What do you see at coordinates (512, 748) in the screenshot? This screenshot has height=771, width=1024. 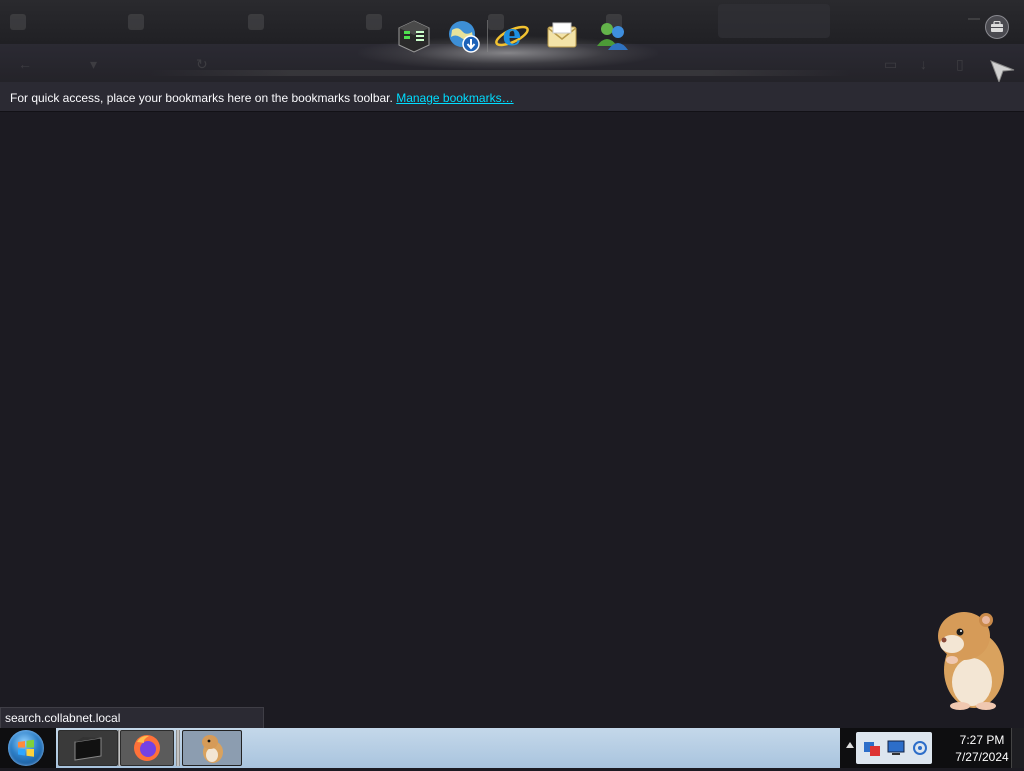 I see `taskbar: 7:27 PM 7/27/2024` at bounding box center [512, 748].